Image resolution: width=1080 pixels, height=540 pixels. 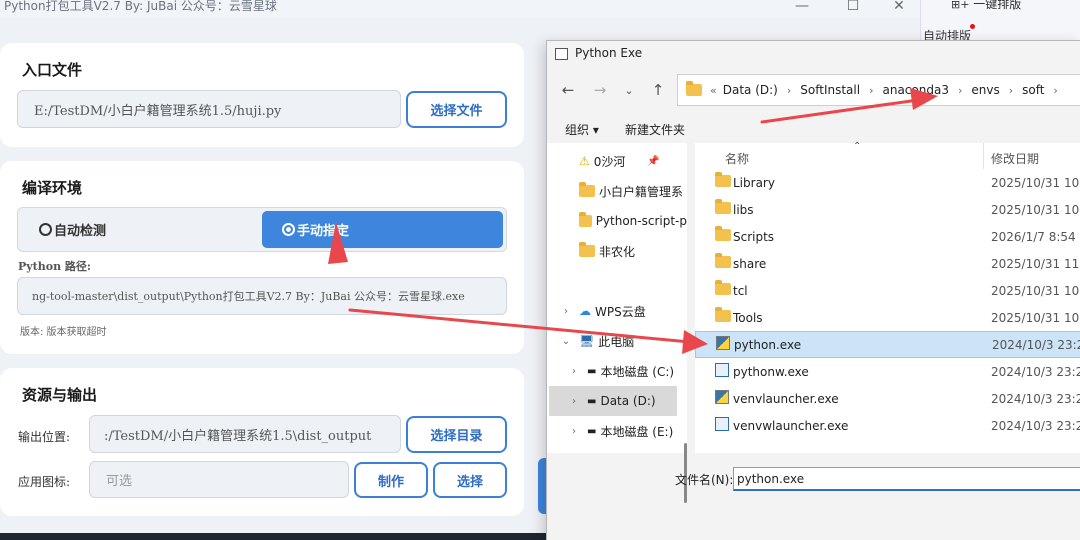 I want to click on arrow-to-breadcrumb, so click(x=840, y=111).